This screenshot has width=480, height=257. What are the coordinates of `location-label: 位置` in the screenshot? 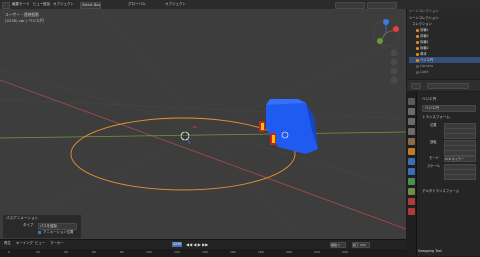 It's located at (433, 125).